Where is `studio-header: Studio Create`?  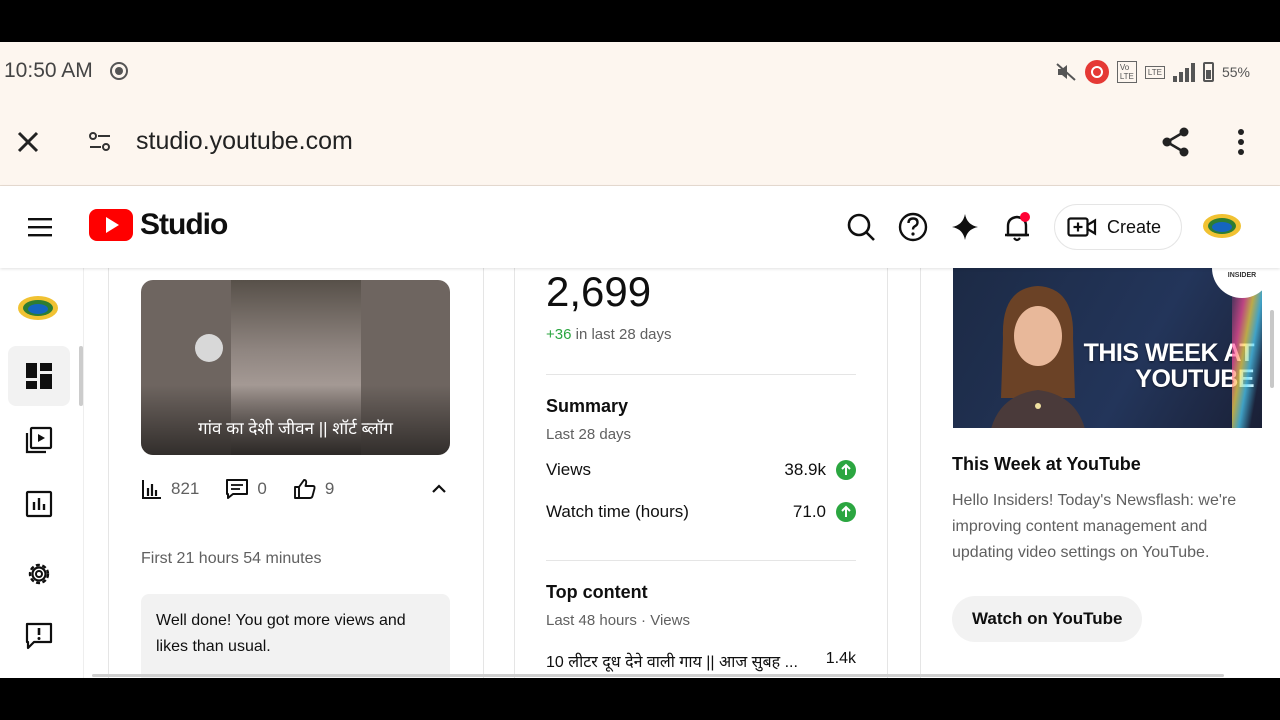
studio-header: Studio Create is located at coordinates (640, 227).